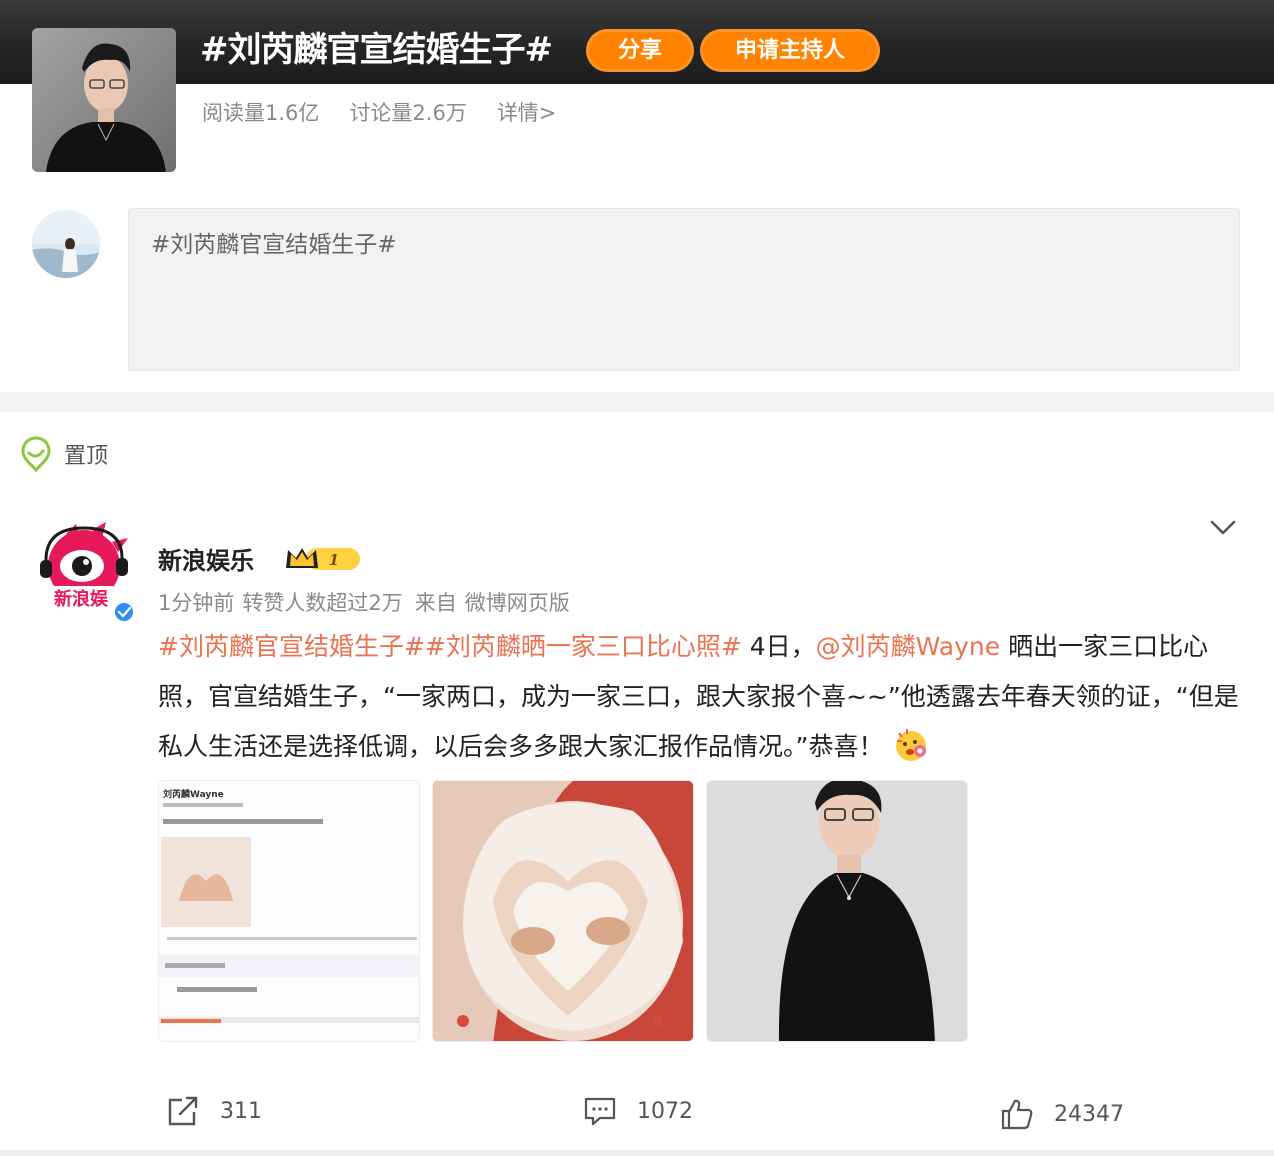 The height and width of the screenshot is (1156, 1274). What do you see at coordinates (323, 559) in the screenshot?
I see `vip-crown-icon: 1` at bounding box center [323, 559].